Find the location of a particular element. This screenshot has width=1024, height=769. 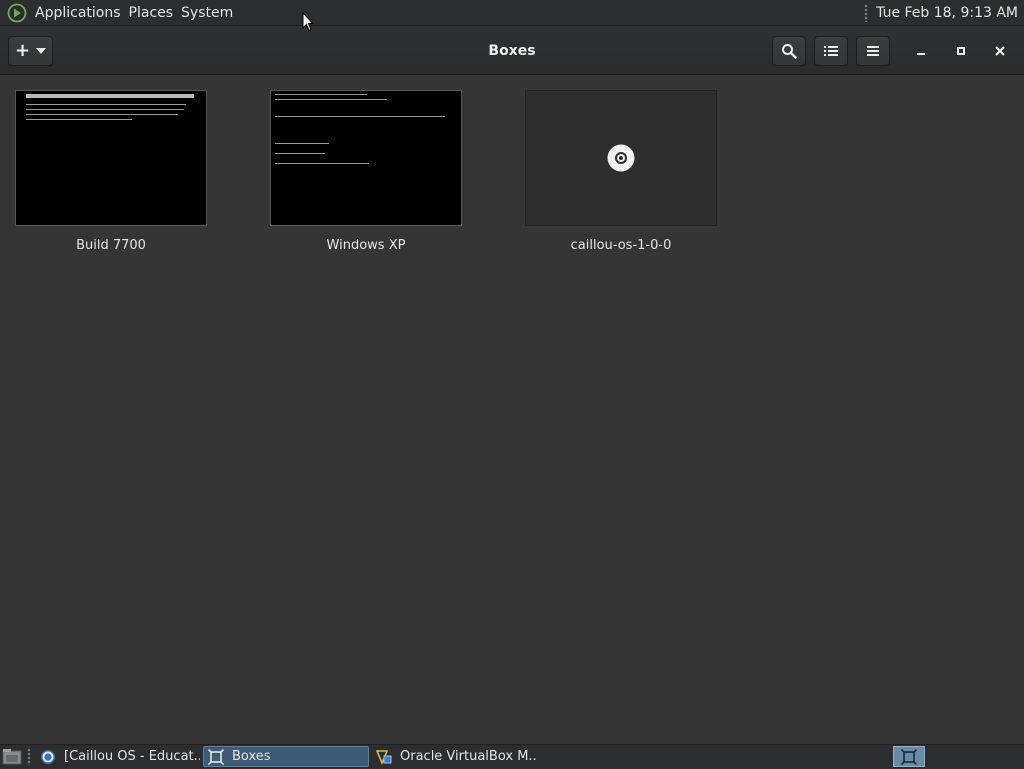

workspace-switcher is located at coordinates (909, 756).